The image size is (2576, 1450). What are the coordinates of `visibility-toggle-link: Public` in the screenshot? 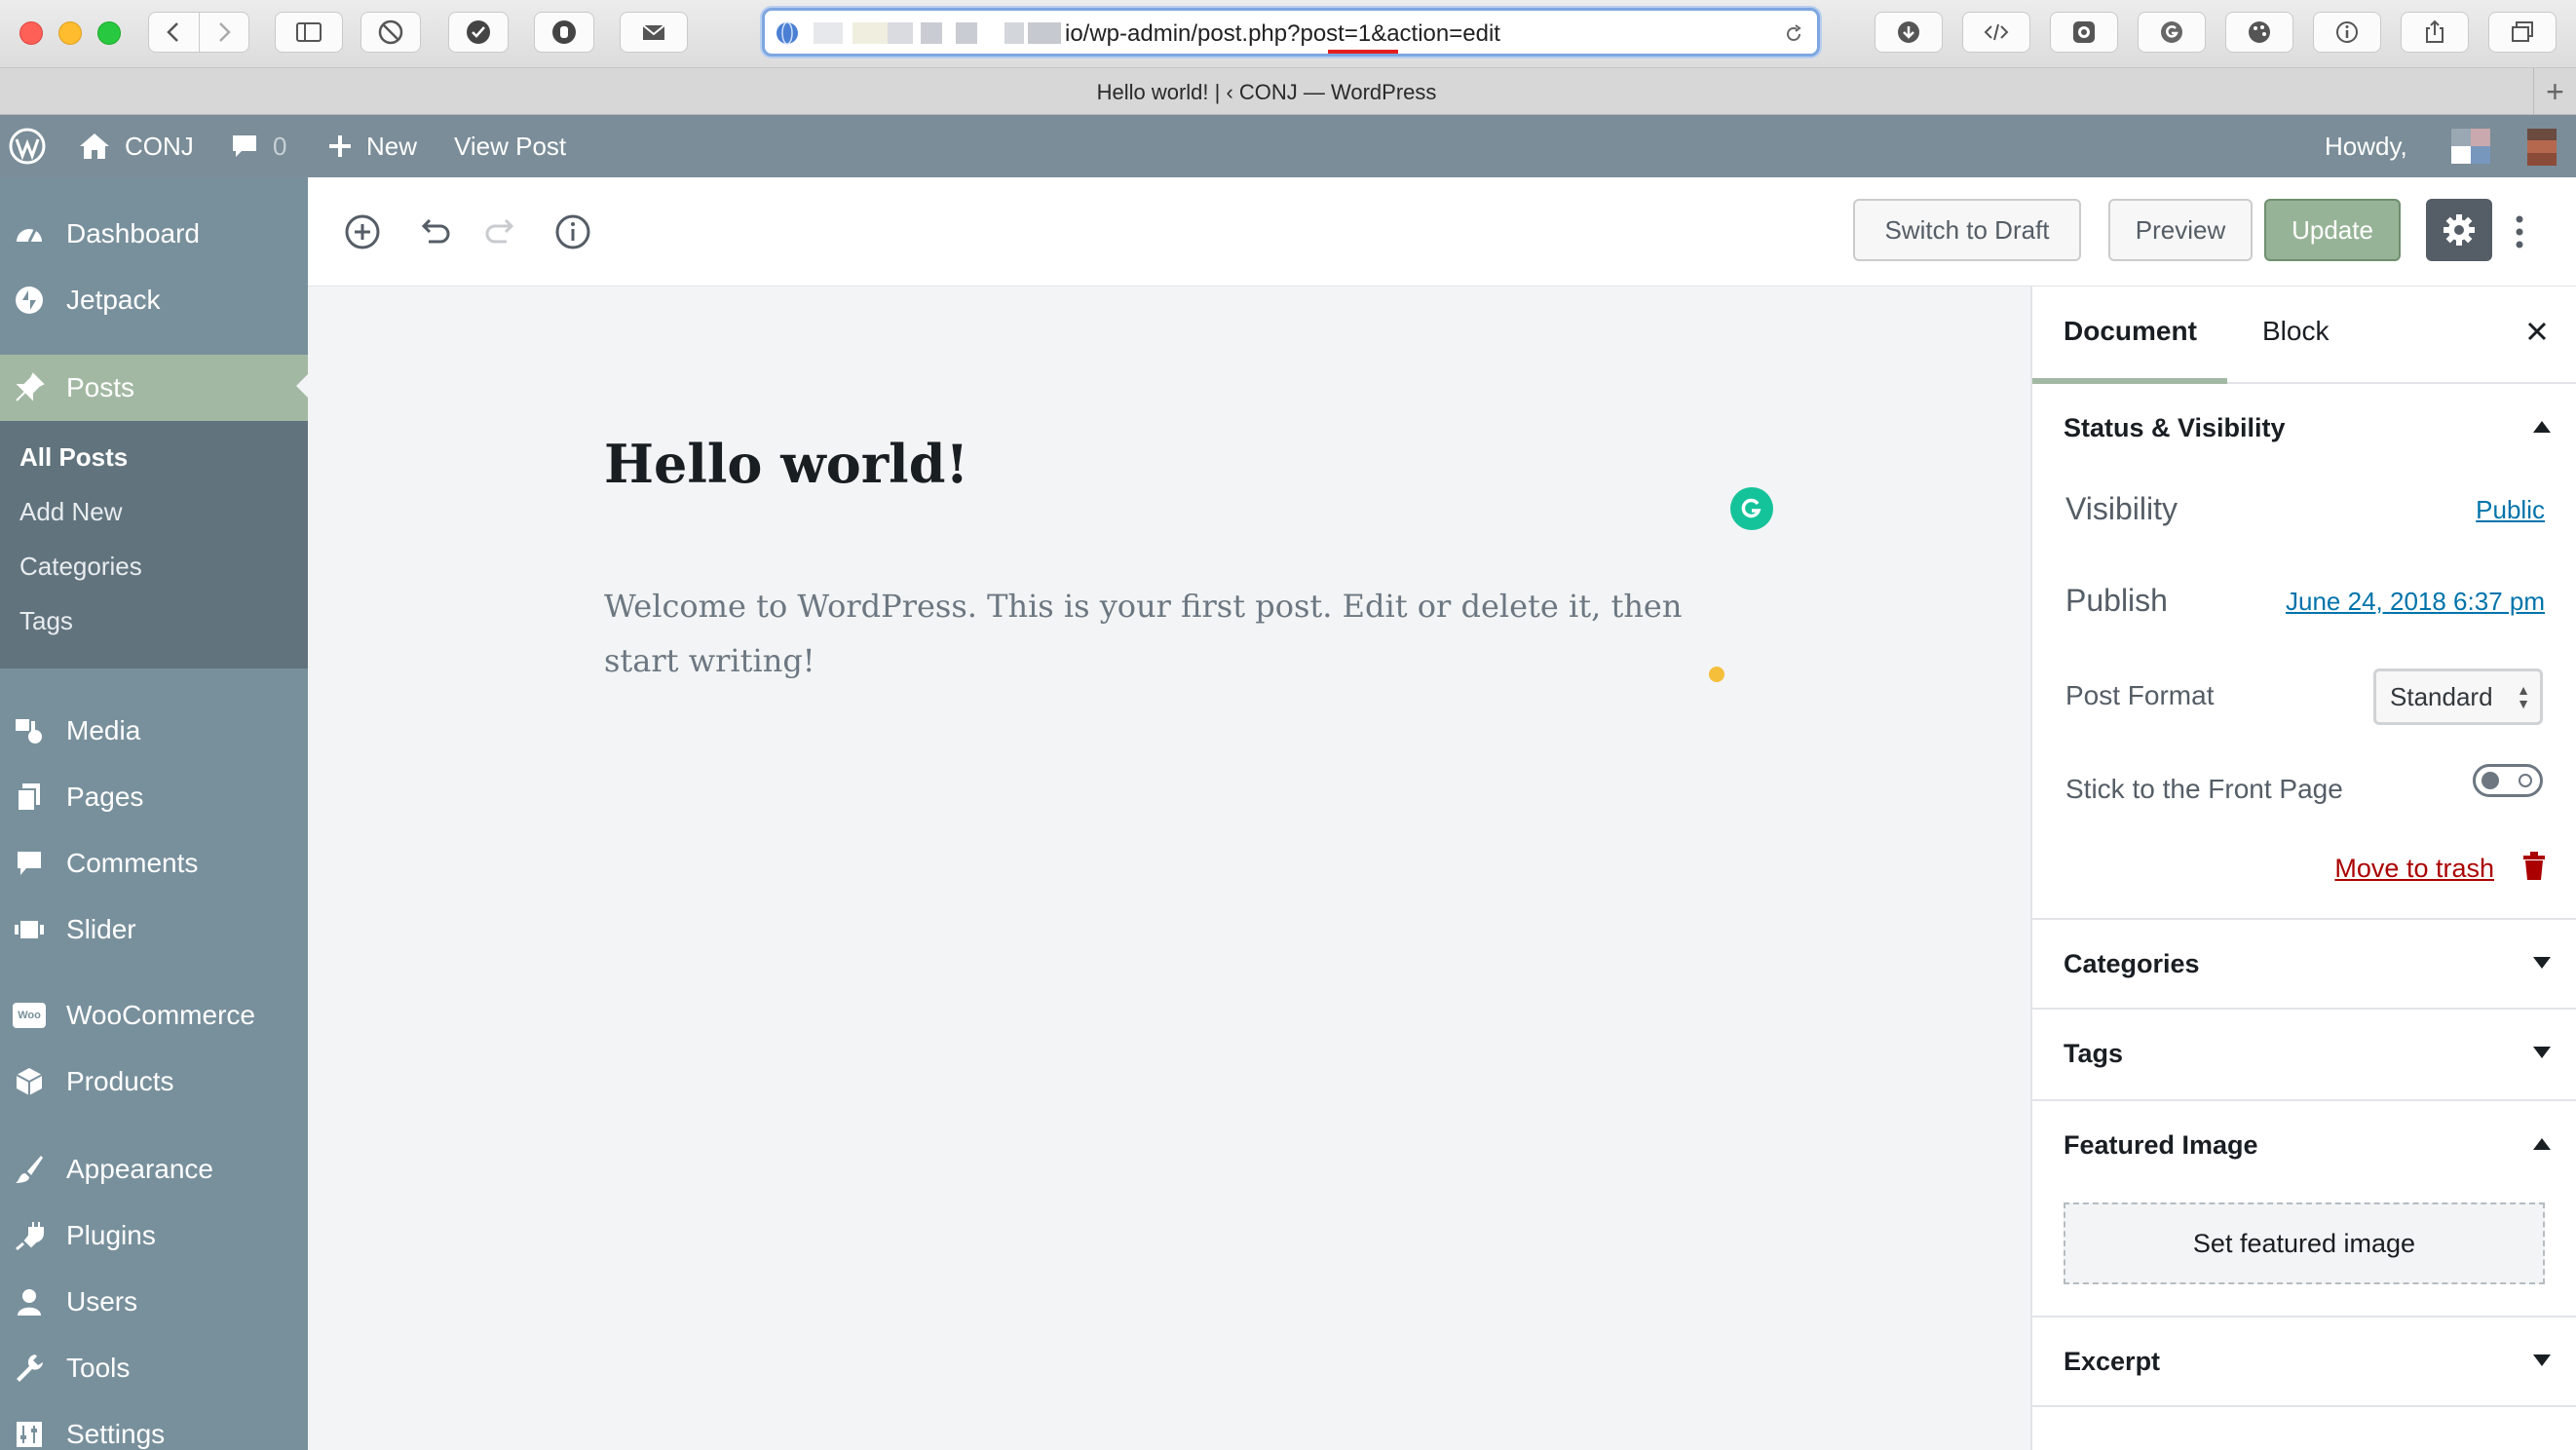 It's located at (2510, 510).